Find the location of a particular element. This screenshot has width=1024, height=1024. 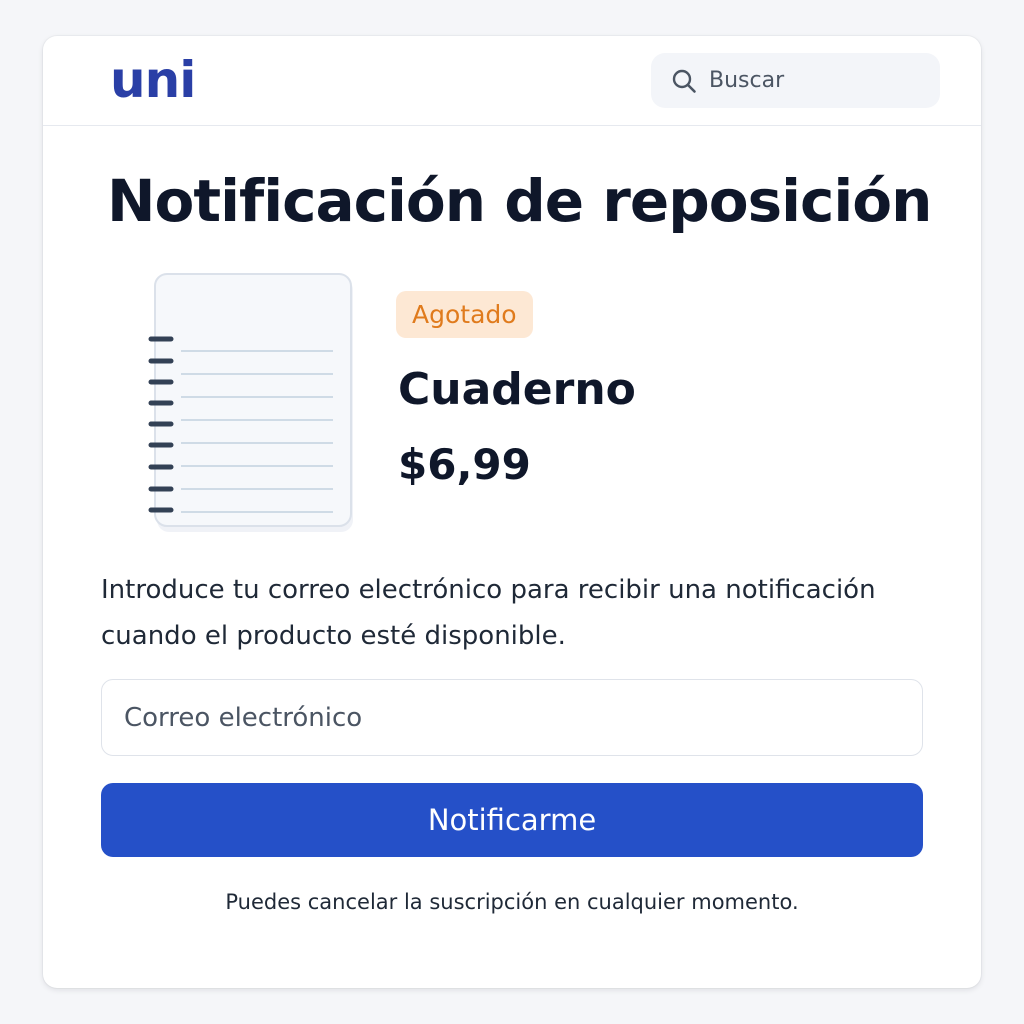

email-field is located at coordinates (512, 717).